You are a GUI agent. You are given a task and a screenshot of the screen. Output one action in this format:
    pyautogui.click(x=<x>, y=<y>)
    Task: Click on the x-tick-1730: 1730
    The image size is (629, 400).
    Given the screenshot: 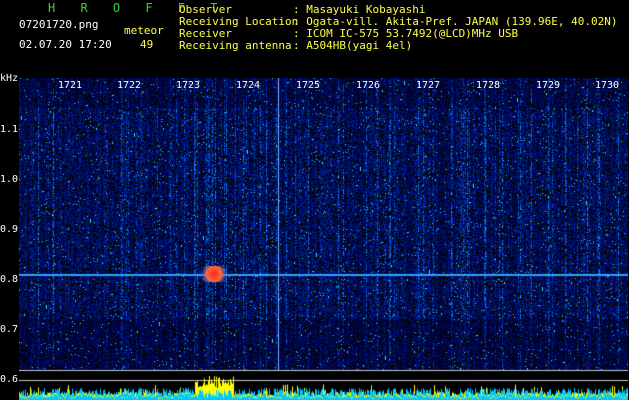 What is the action you would take?
    pyautogui.click(x=607, y=85)
    